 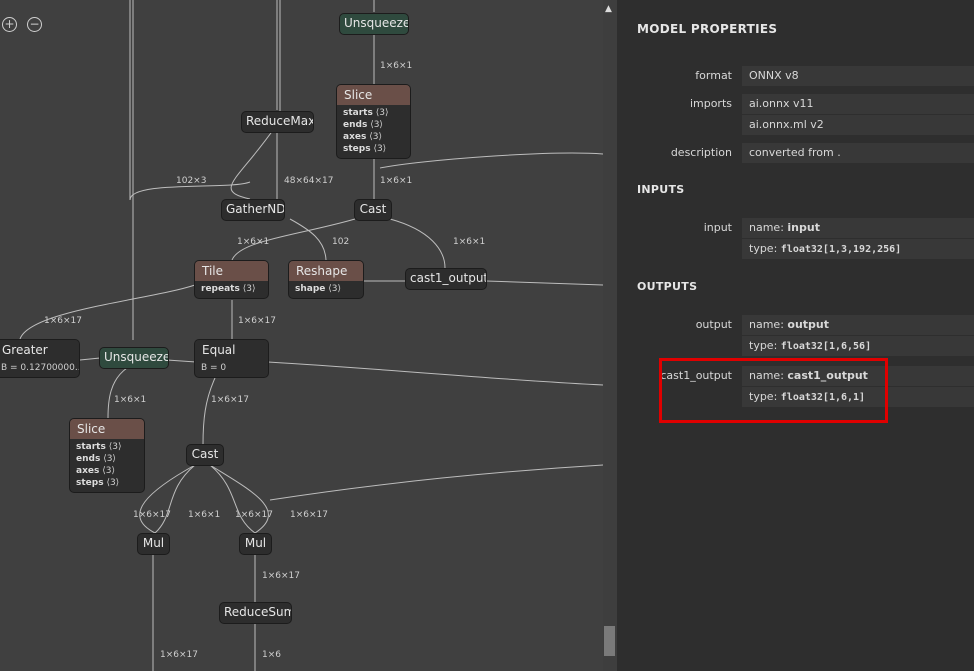 I want to click on scrollbar-thumb, so click(x=609, y=641).